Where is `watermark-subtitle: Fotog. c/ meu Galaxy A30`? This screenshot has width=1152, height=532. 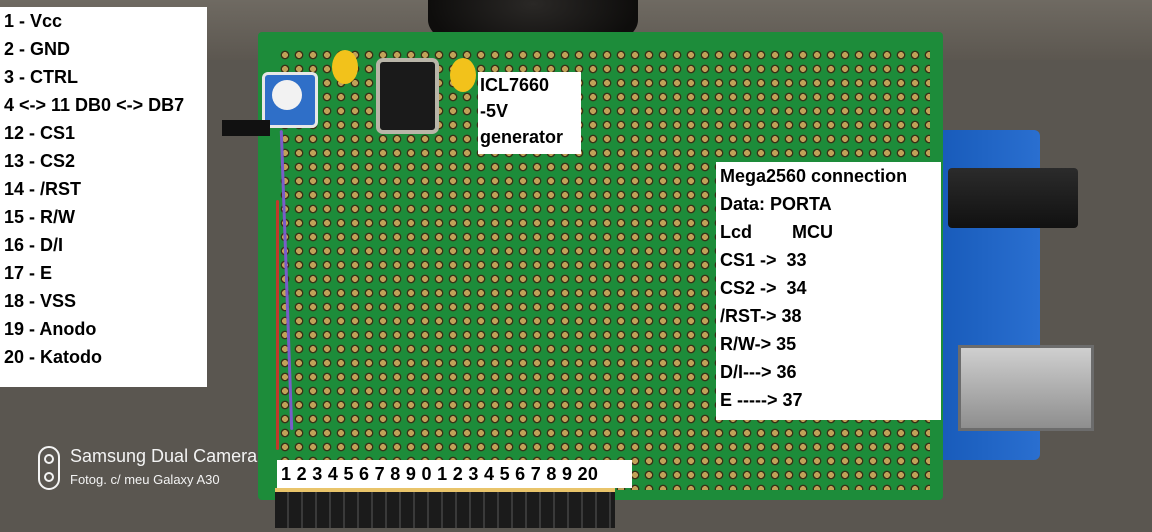
watermark-subtitle: Fotog. c/ meu Galaxy A30 is located at coordinates (145, 479).